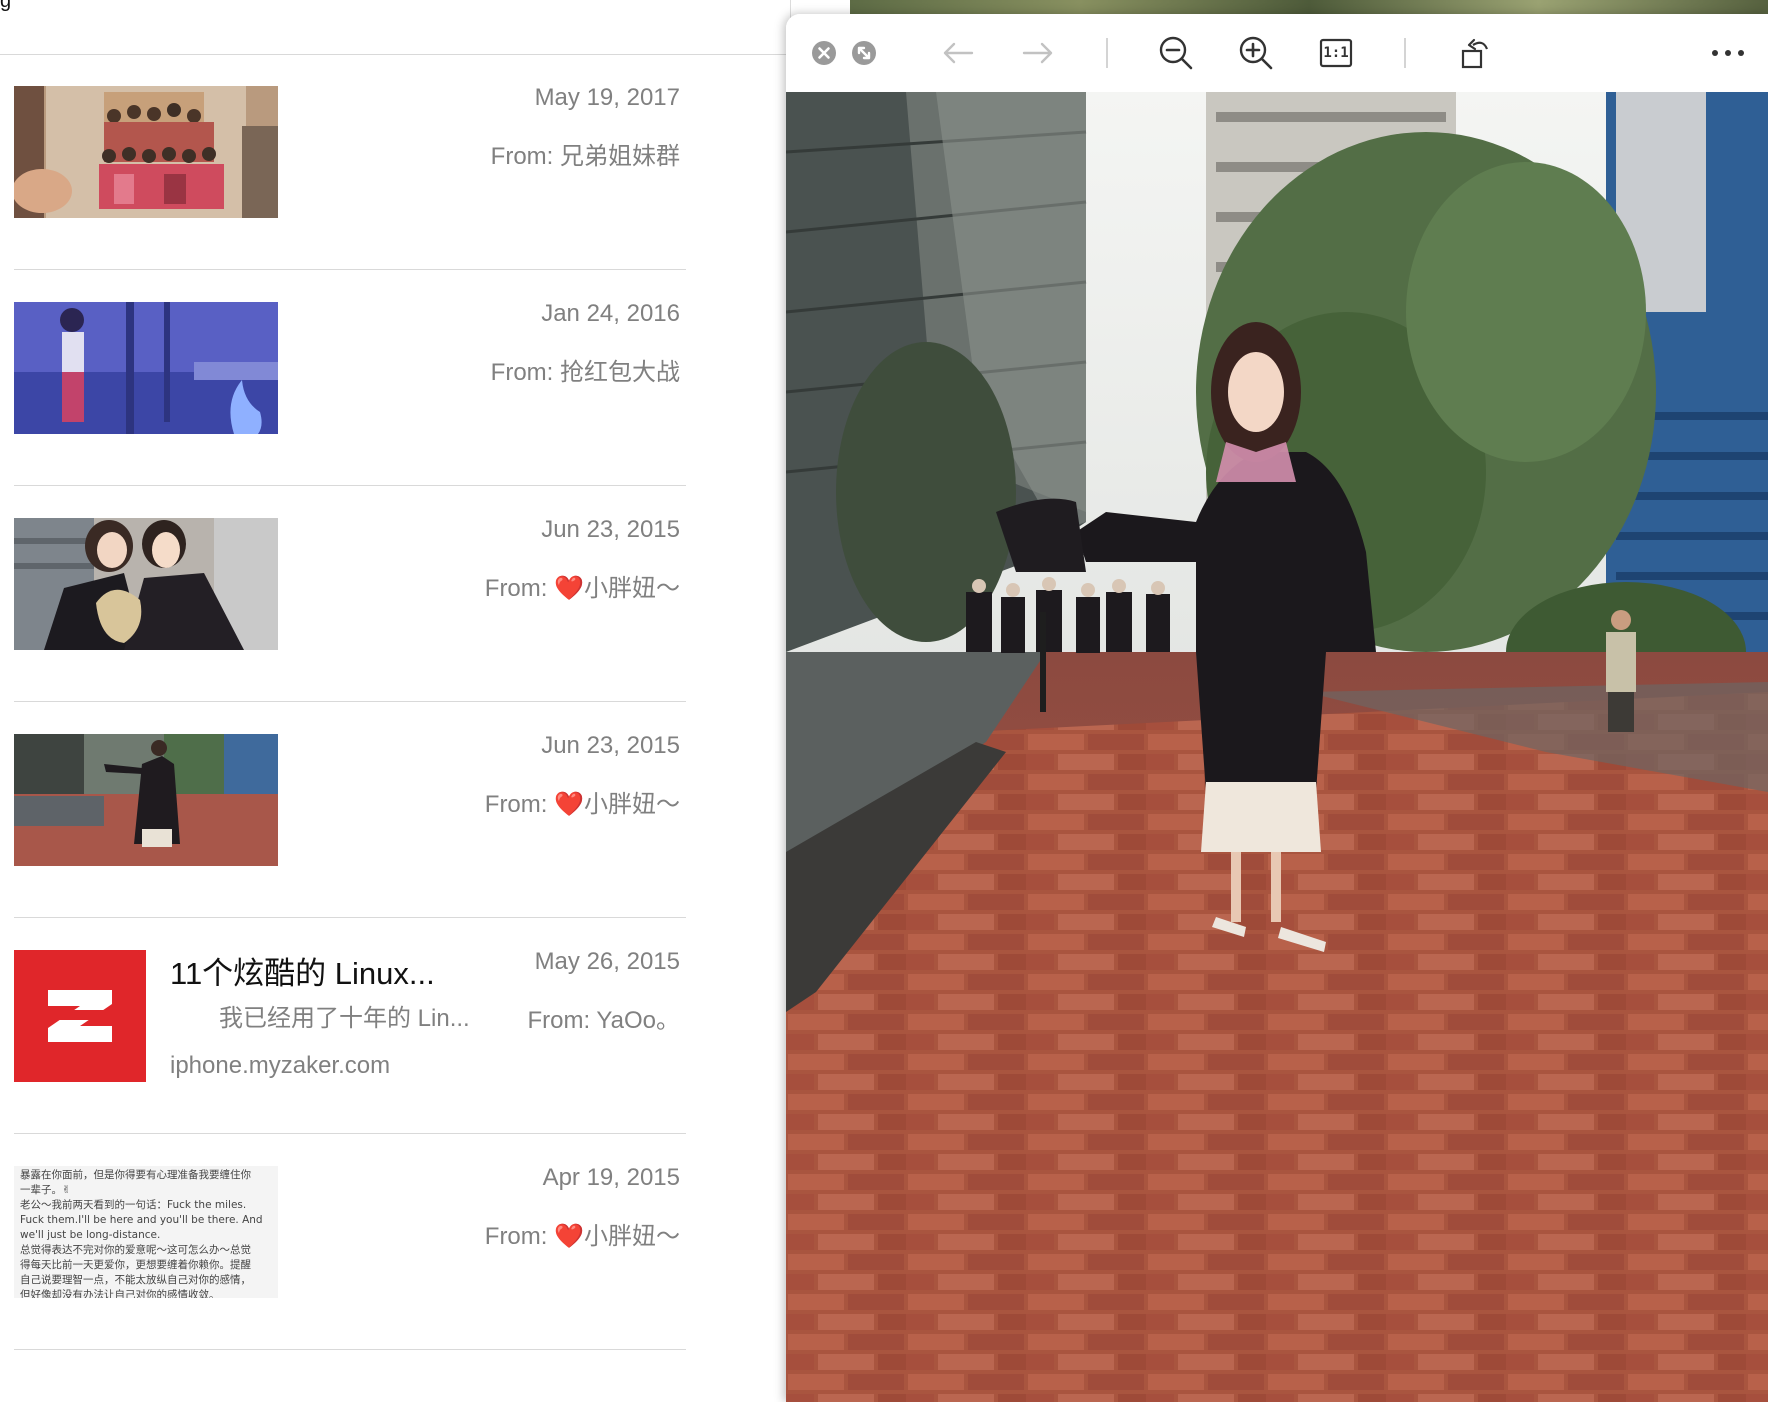  Describe the element at coordinates (864, 53) in the screenshot. I see `fullscreen-circle-icon` at that location.